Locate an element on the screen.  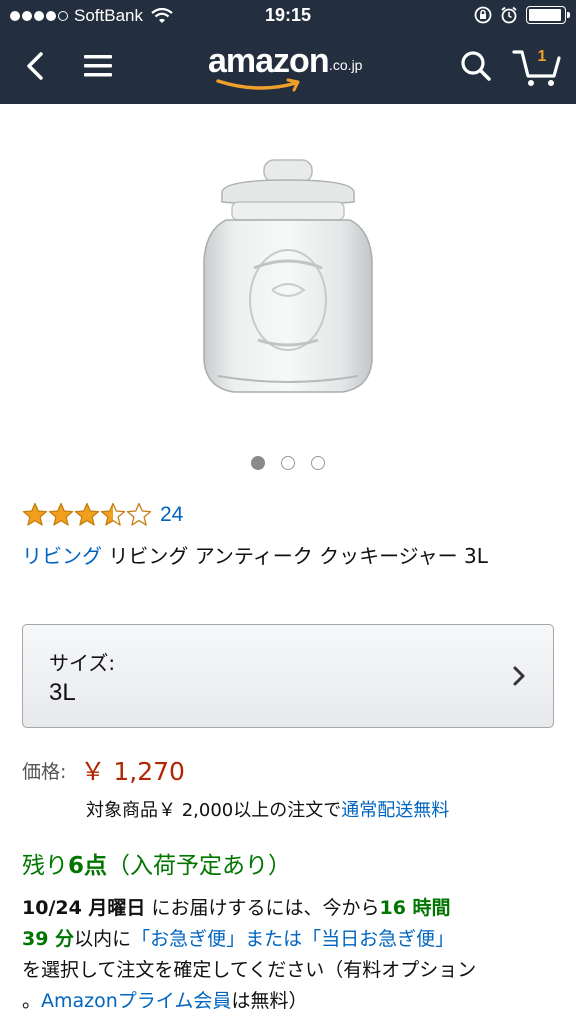
price-row: 価格: ￥ 1,270 is located at coordinates (103, 770).